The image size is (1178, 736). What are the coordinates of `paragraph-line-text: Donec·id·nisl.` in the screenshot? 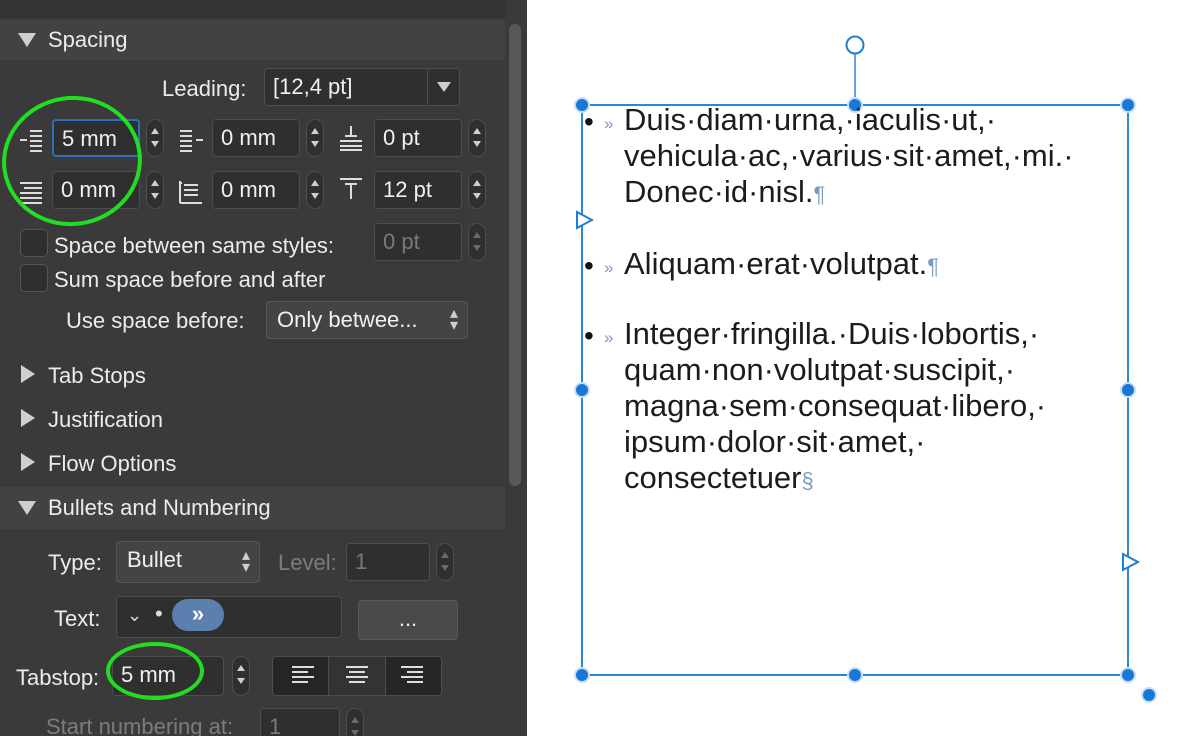 It's located at (719, 191).